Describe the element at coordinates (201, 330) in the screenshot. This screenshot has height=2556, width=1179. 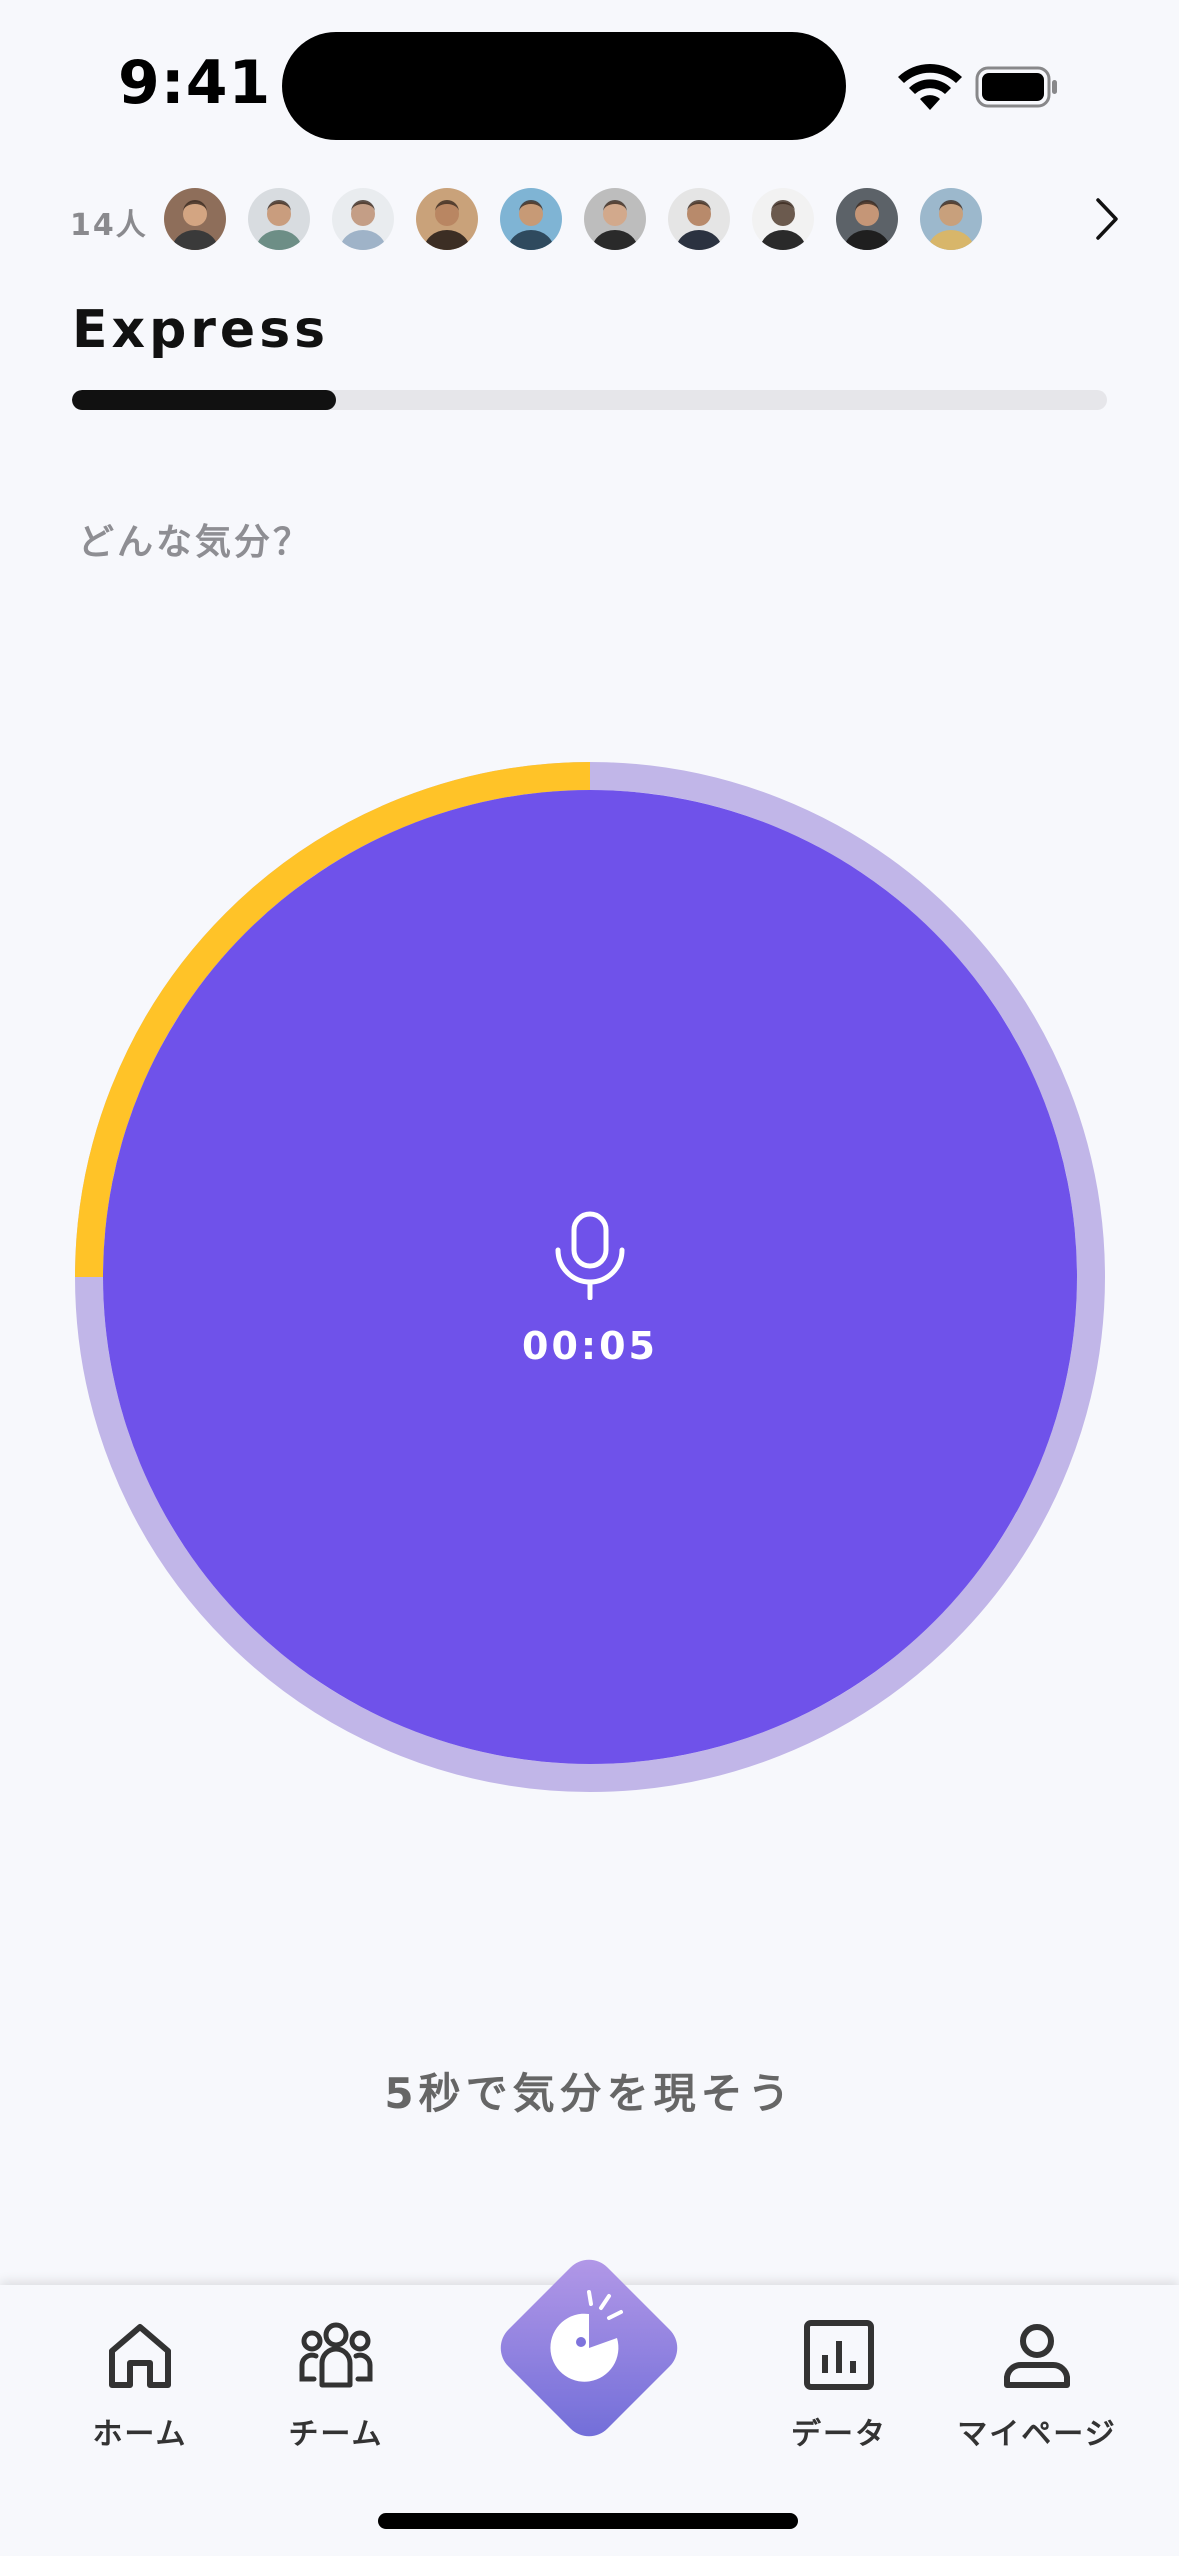
I see `page-title: Express` at that location.